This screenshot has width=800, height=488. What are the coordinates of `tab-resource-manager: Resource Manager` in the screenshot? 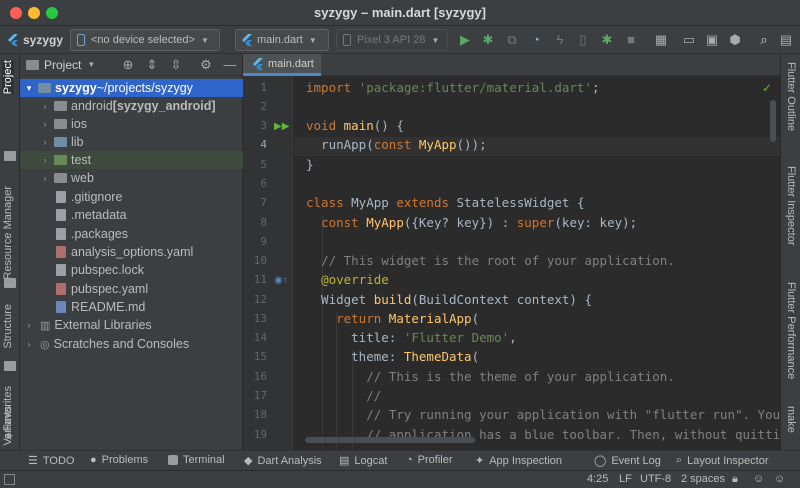 It's located at (8, 233).